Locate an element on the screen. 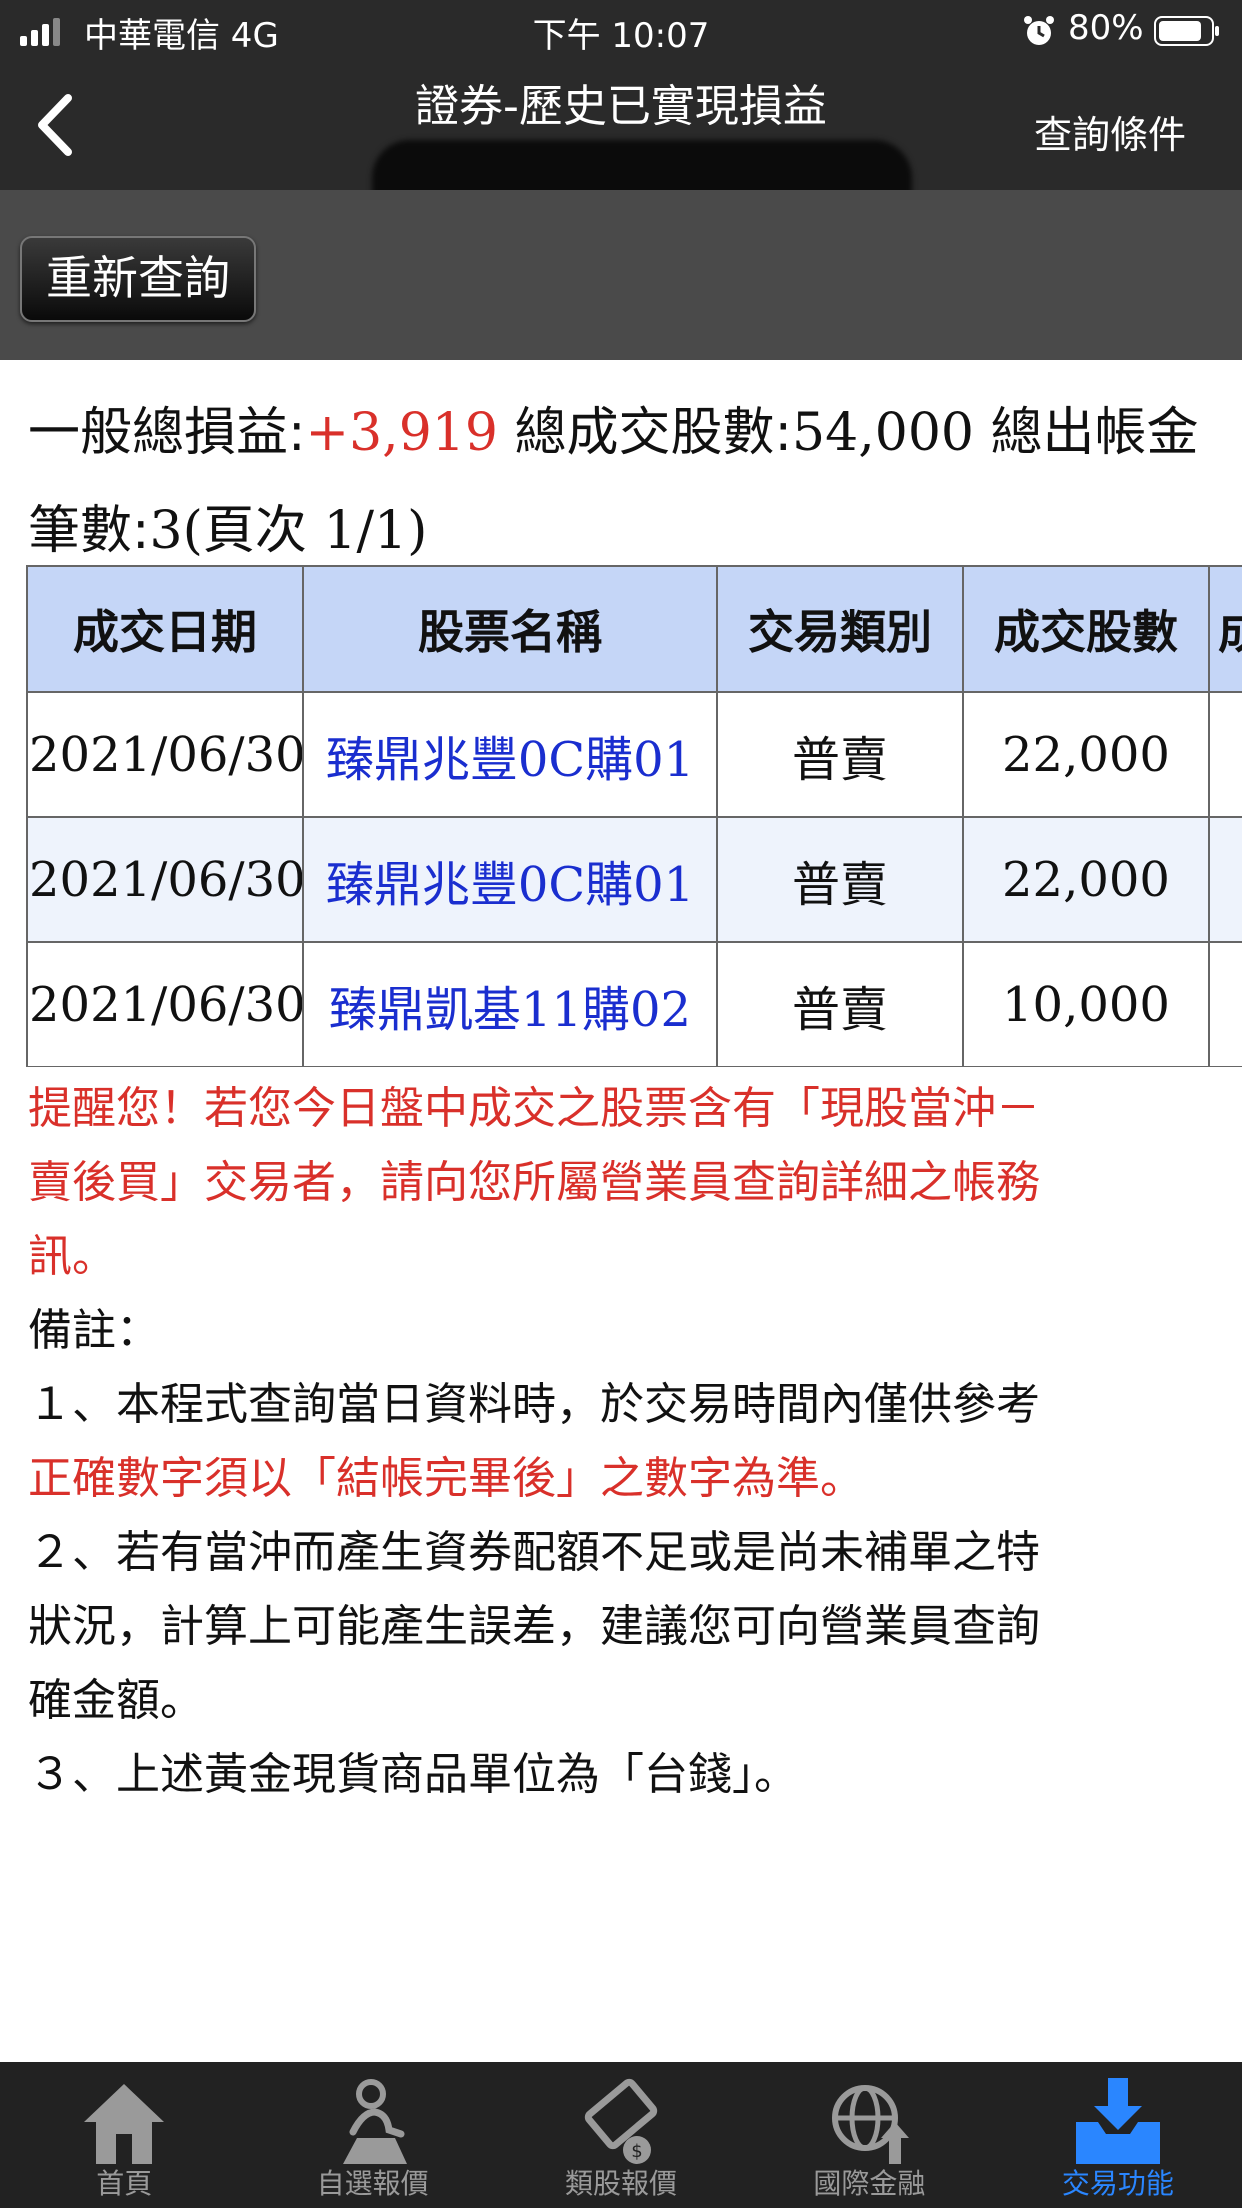 This screenshot has height=2208, width=1242. shares-value: 54,000 is located at coordinates (883, 433).